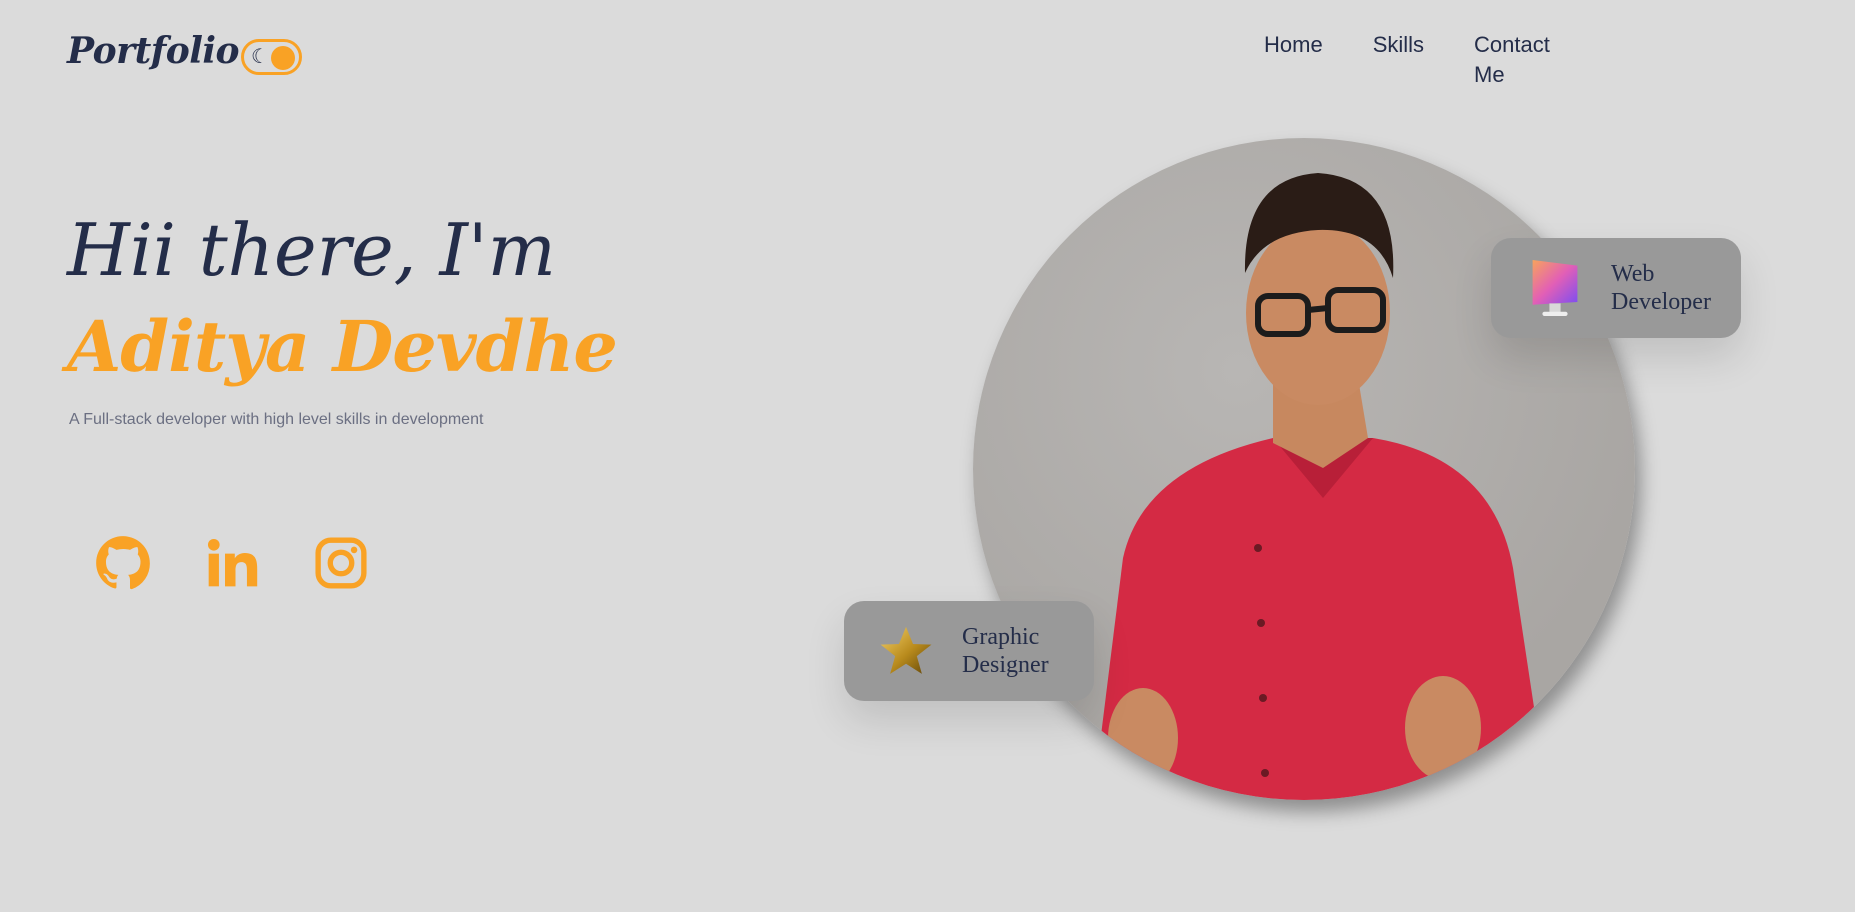  What do you see at coordinates (153, 51) in the screenshot?
I see `logo: Portfolio` at bounding box center [153, 51].